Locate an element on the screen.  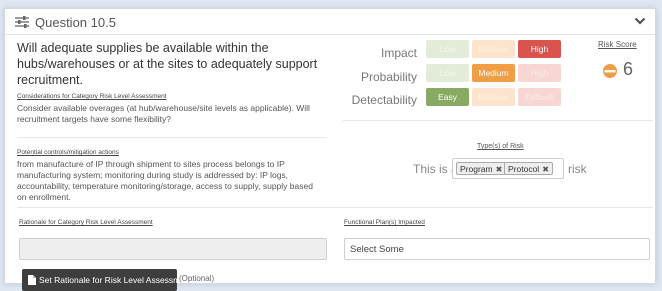
detectability-easy-option: Easy is located at coordinates (447, 97).